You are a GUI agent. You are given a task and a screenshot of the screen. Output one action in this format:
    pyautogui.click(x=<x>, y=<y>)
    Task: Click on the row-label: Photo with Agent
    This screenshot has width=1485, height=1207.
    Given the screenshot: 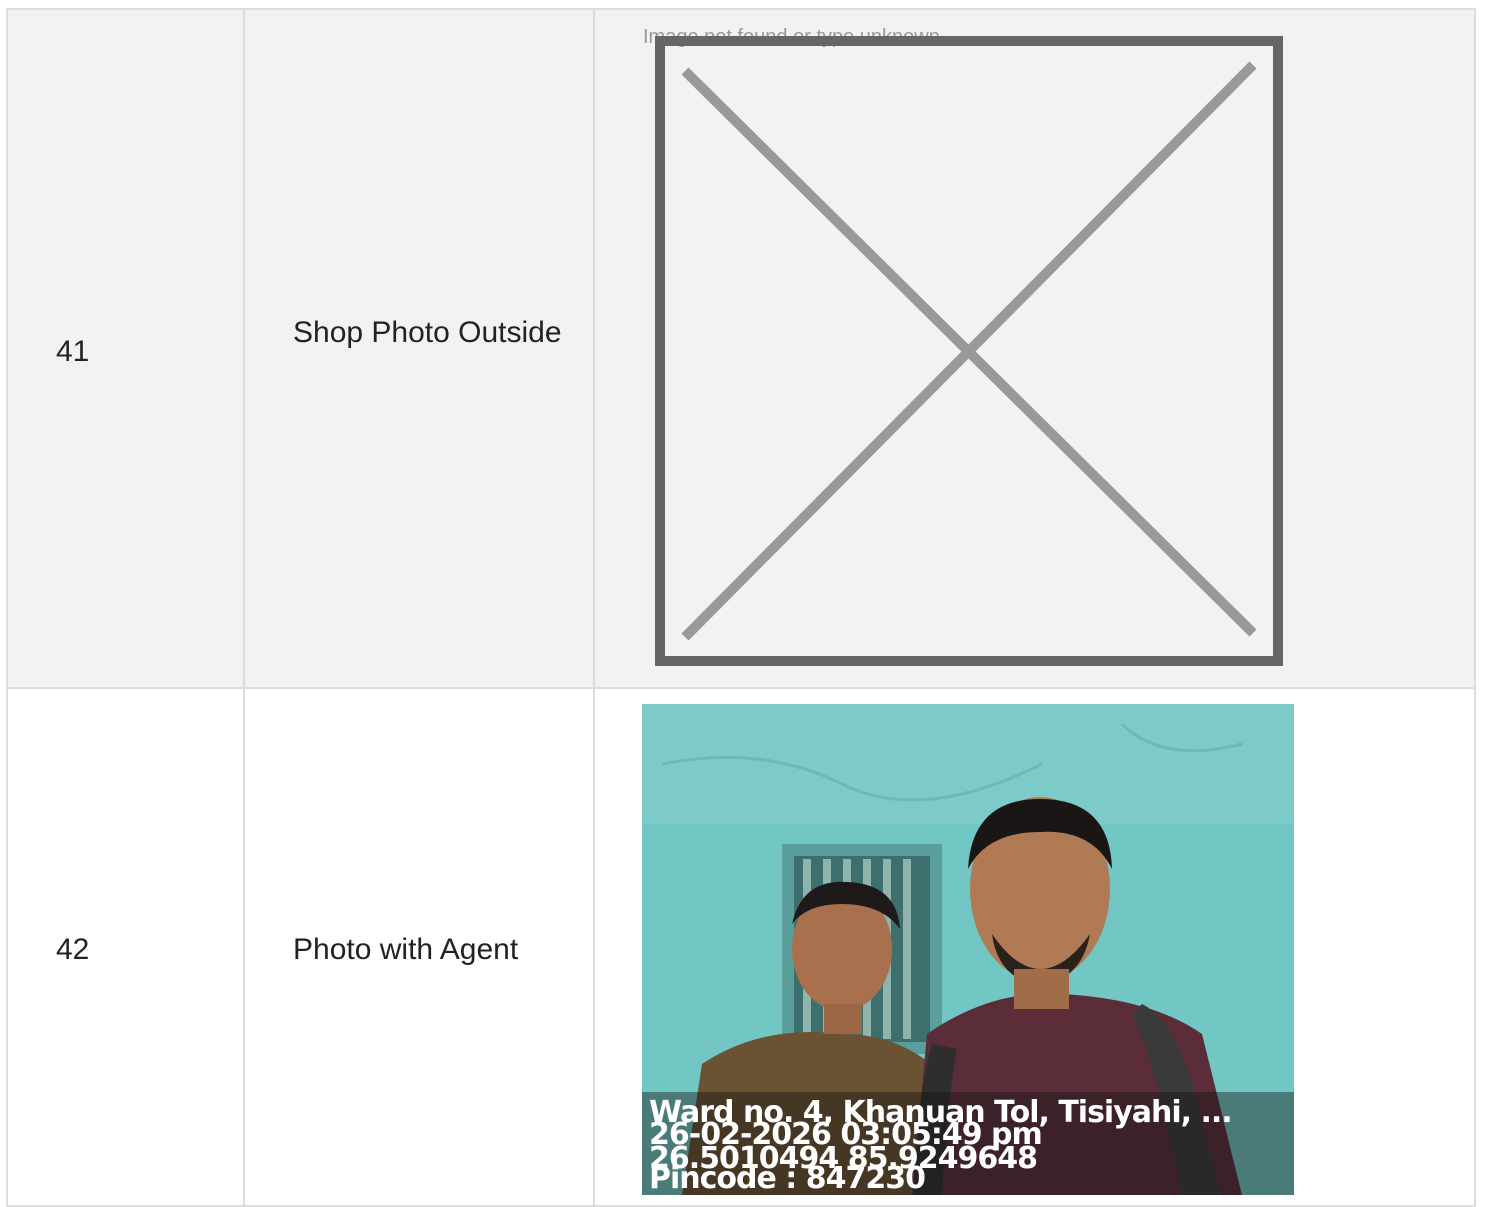 What is the action you would take?
    pyautogui.click(x=406, y=949)
    